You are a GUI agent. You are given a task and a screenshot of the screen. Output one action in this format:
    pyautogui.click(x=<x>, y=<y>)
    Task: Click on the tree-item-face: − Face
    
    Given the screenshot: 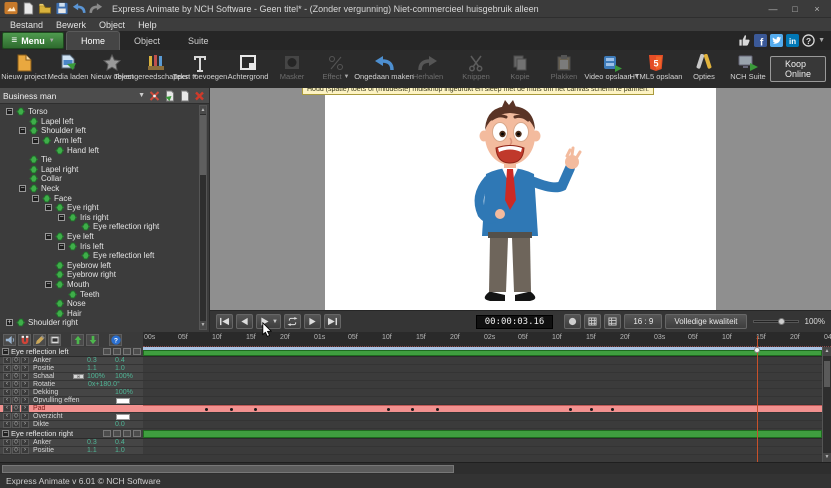 What is the action you would take?
    pyautogui.click(x=106, y=198)
    